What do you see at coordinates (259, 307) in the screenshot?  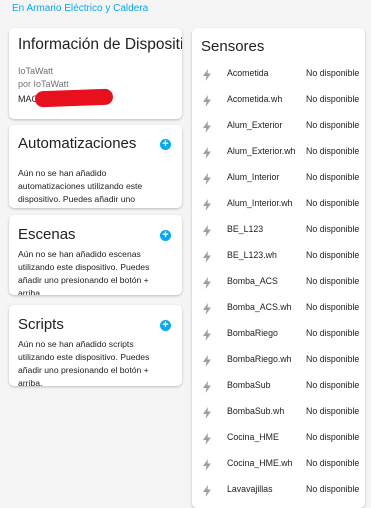 I see `sensor-name: Bomba_ACS.wh` at bounding box center [259, 307].